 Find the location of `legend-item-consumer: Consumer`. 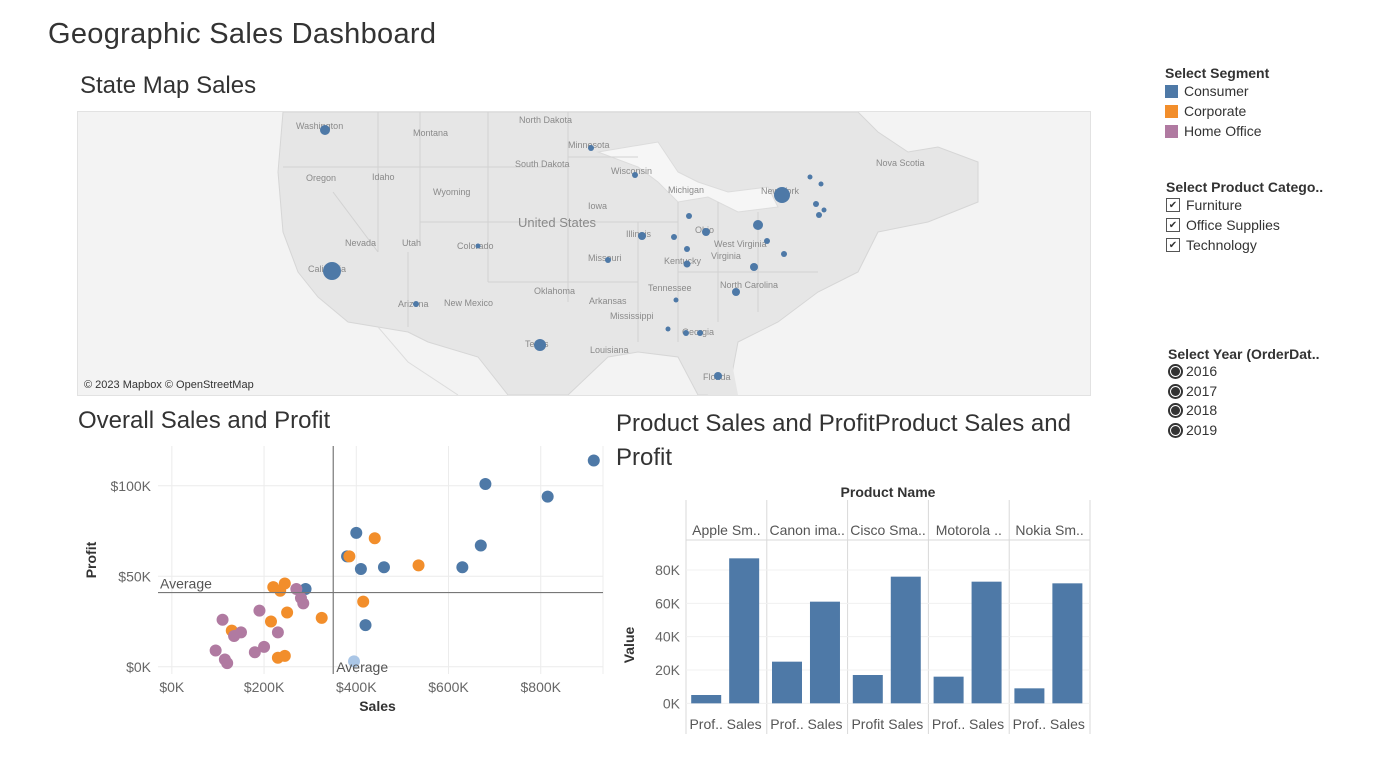

legend-item-consumer: Consumer is located at coordinates (1217, 91).